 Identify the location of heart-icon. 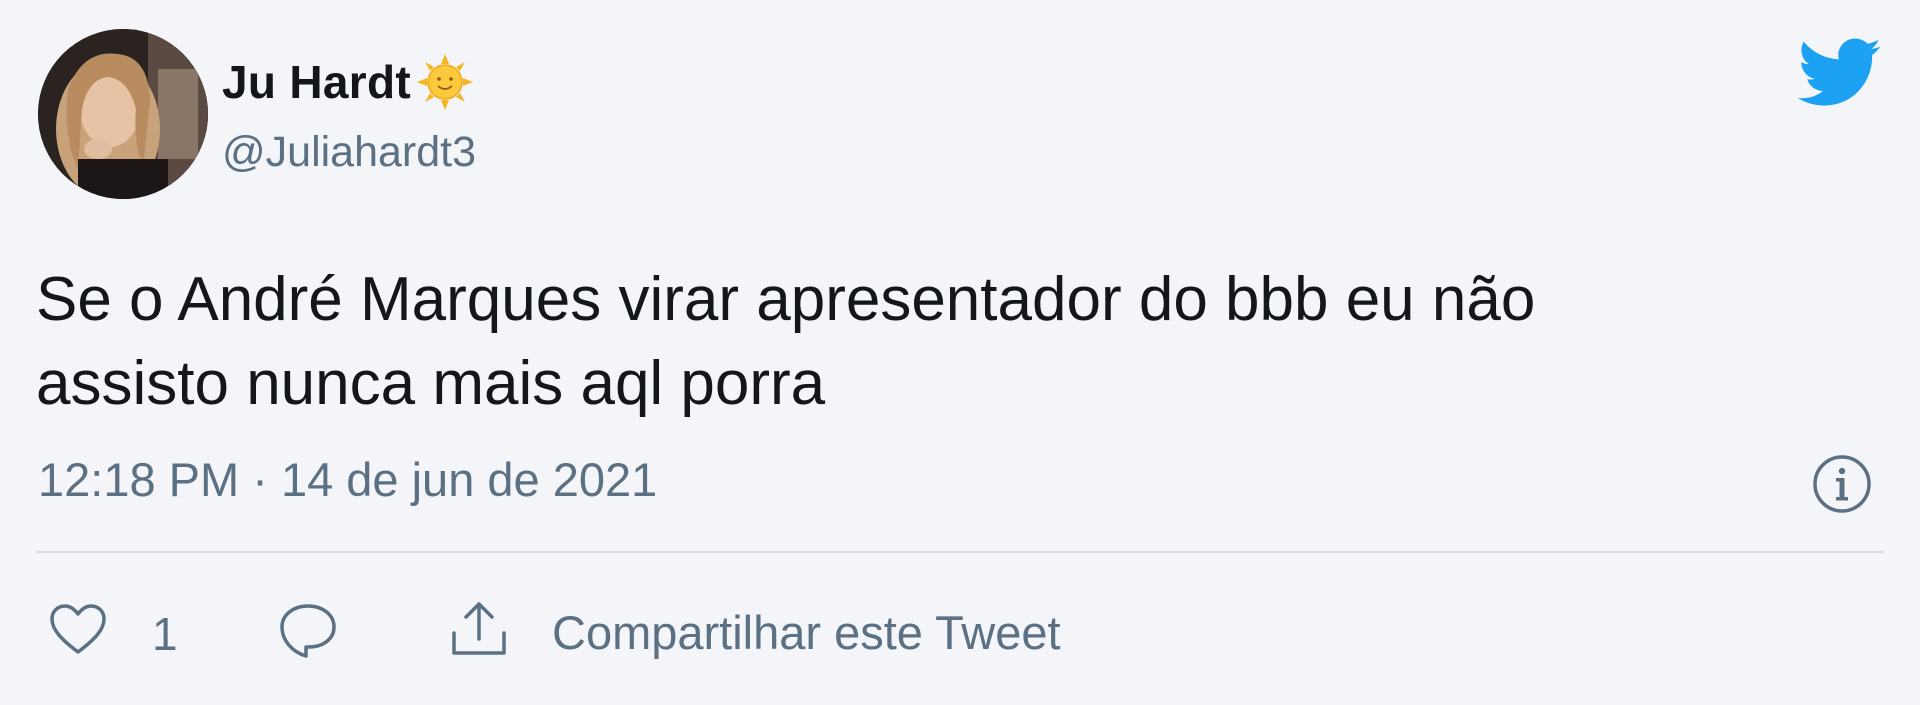
(78, 629).